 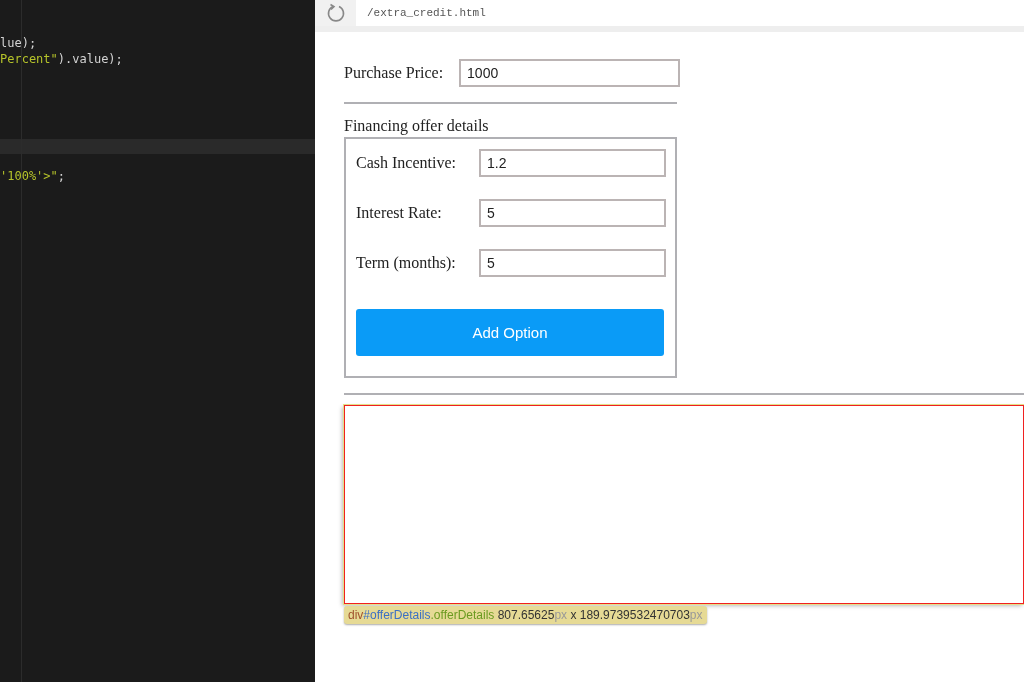 I want to click on field-label: Cash Incentive:, so click(x=406, y=163).